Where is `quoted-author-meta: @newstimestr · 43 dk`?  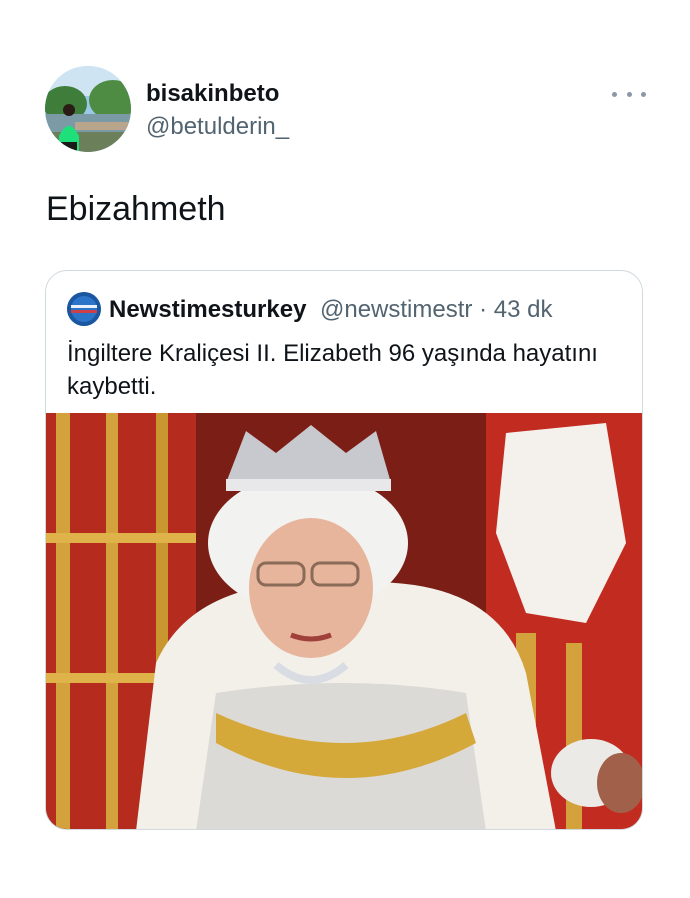
quoted-author-meta: @newstimestr · 43 dk is located at coordinates (436, 310).